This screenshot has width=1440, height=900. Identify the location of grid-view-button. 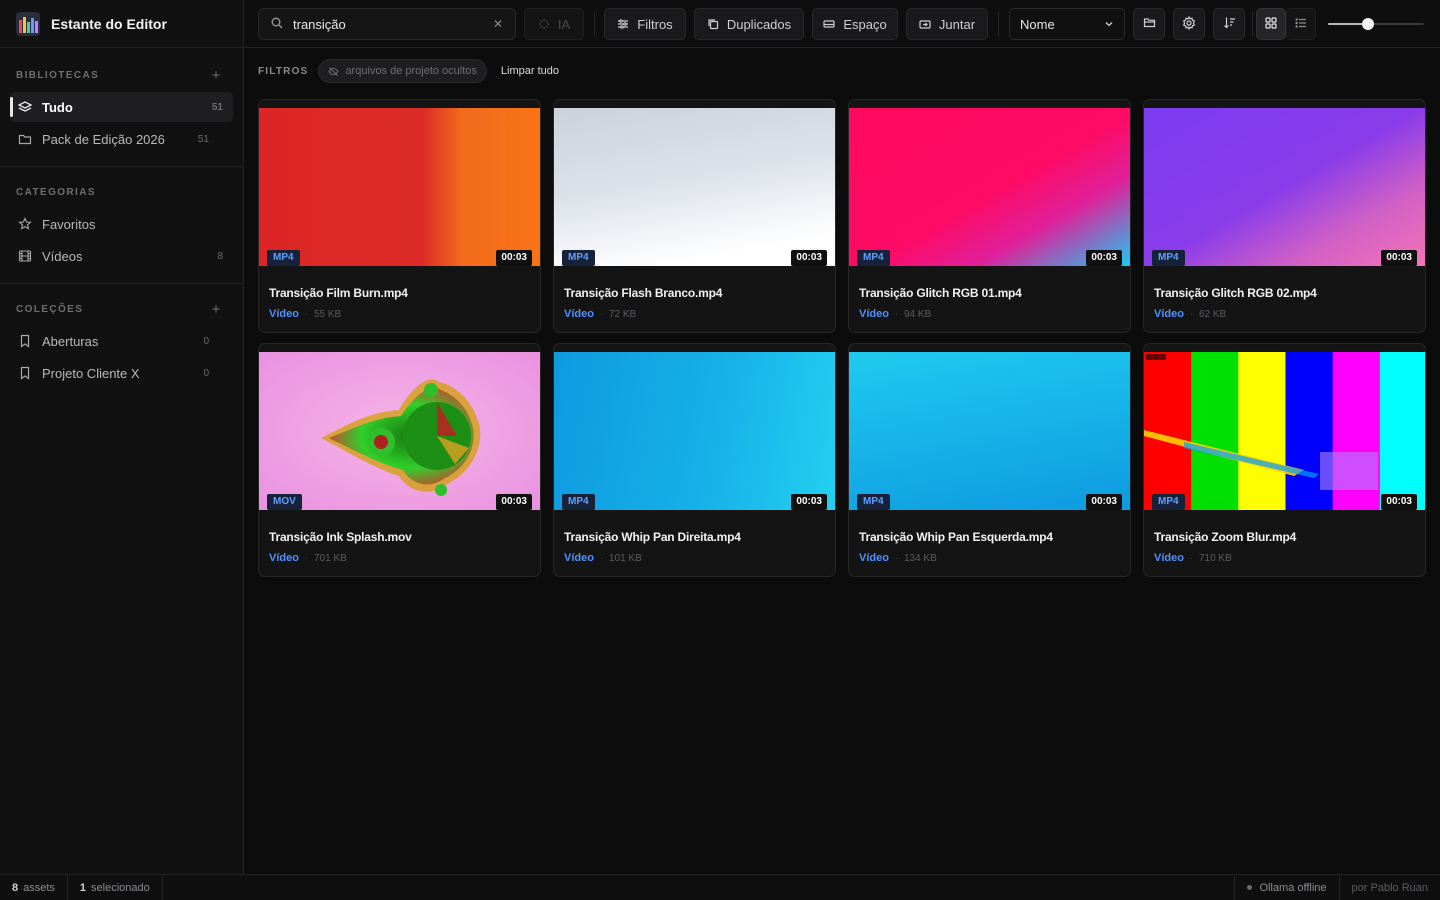
(1271, 24).